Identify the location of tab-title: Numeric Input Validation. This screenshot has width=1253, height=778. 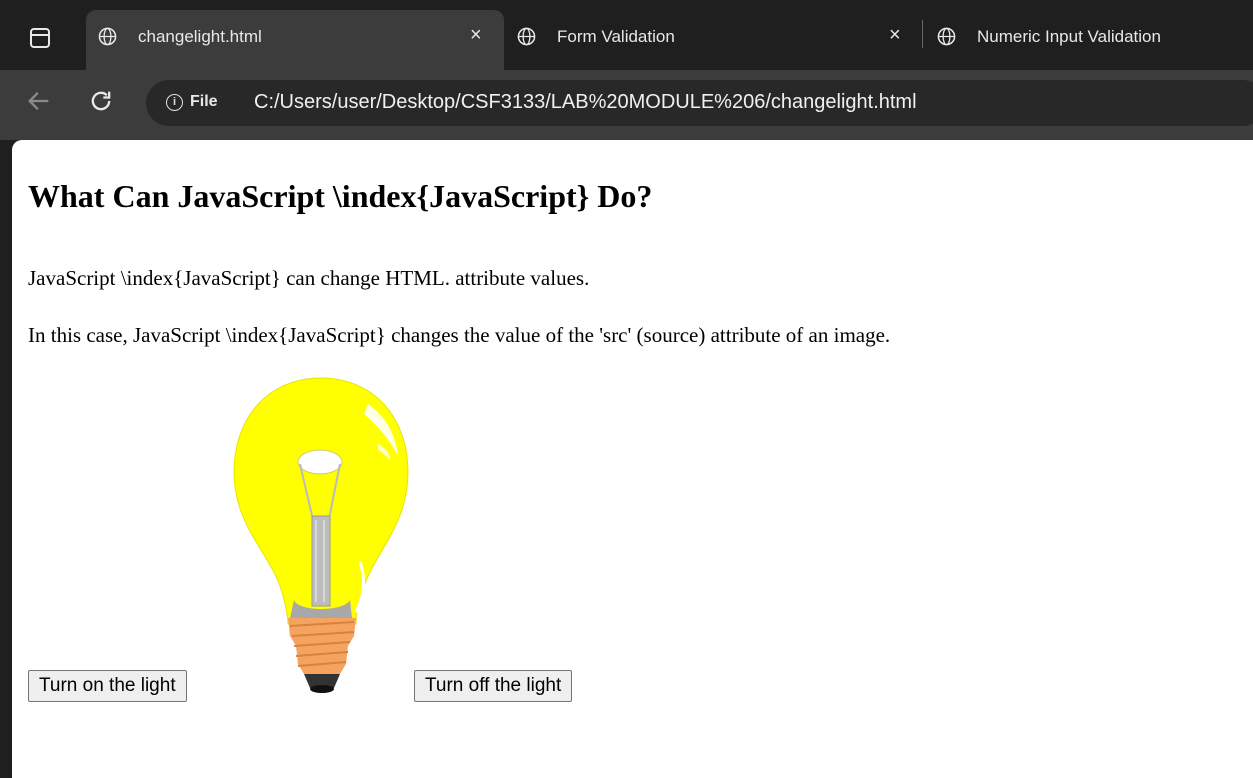
(1069, 36).